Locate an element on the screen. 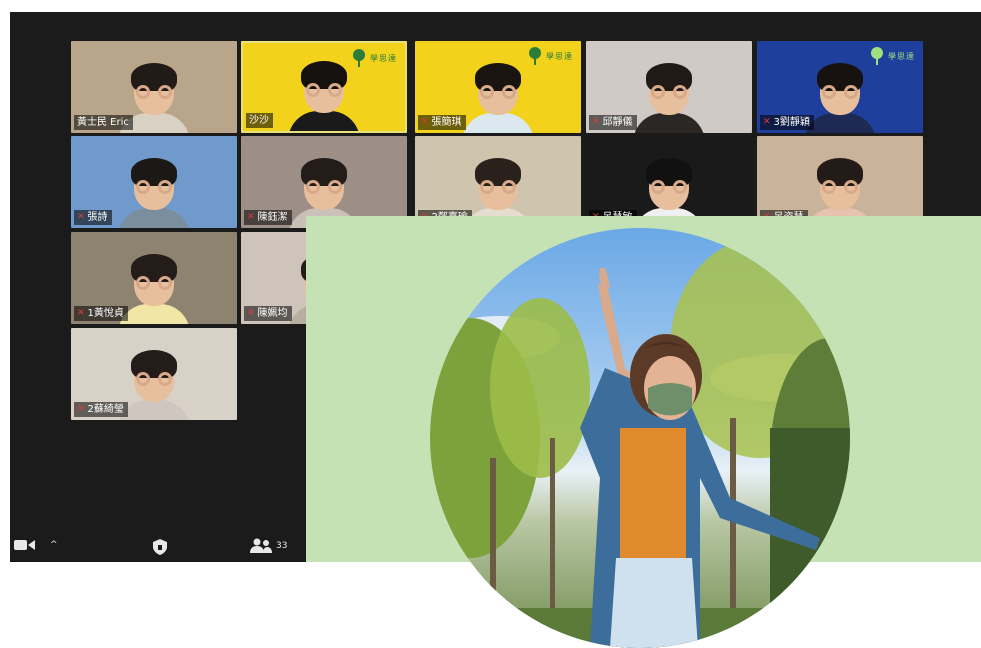 Image resolution: width=981 pixels, height=648 pixels. participant-name: 2蘇綺瑩 is located at coordinates (105, 409).